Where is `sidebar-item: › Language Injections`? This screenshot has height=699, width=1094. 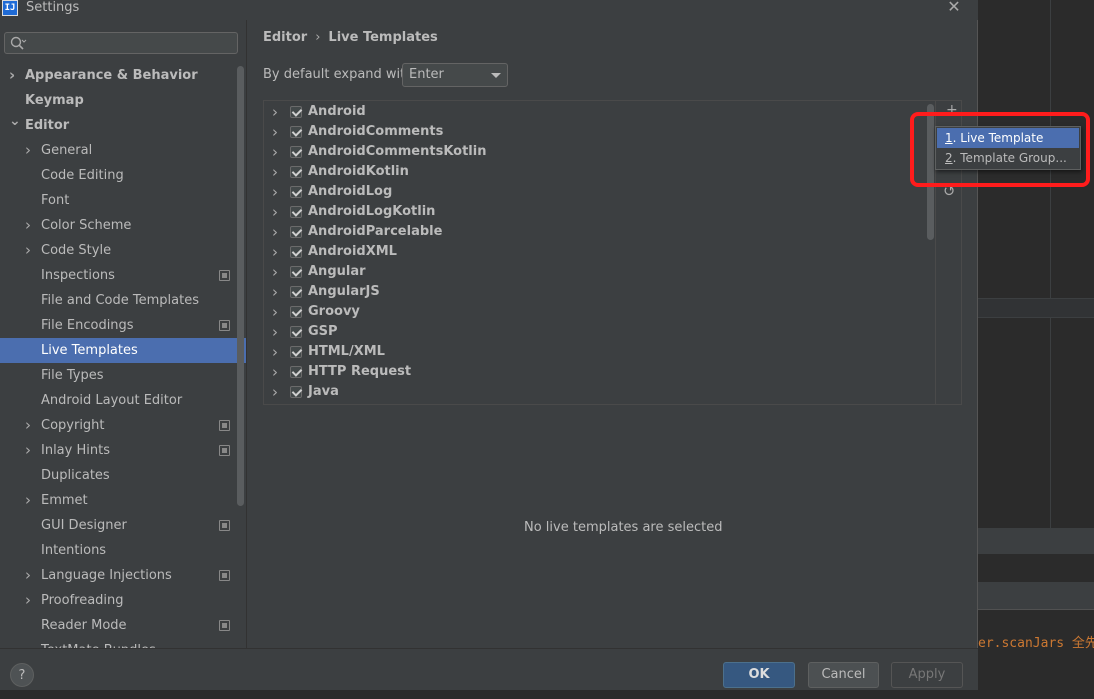 sidebar-item: › Language Injections is located at coordinates (123, 575).